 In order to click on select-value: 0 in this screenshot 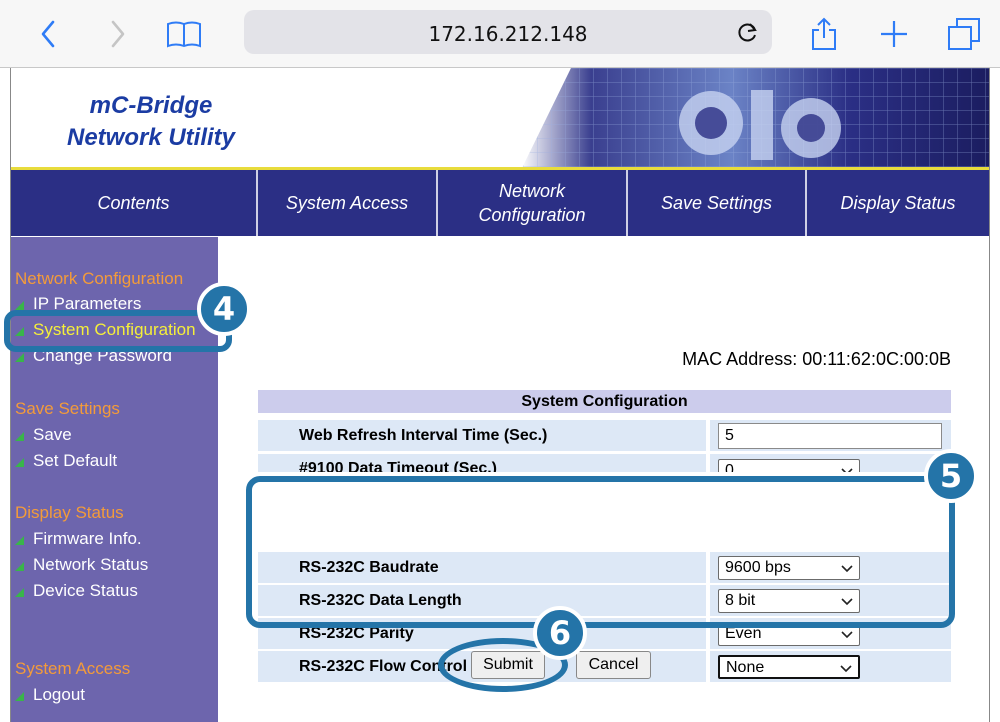, I will do `click(729, 467)`.